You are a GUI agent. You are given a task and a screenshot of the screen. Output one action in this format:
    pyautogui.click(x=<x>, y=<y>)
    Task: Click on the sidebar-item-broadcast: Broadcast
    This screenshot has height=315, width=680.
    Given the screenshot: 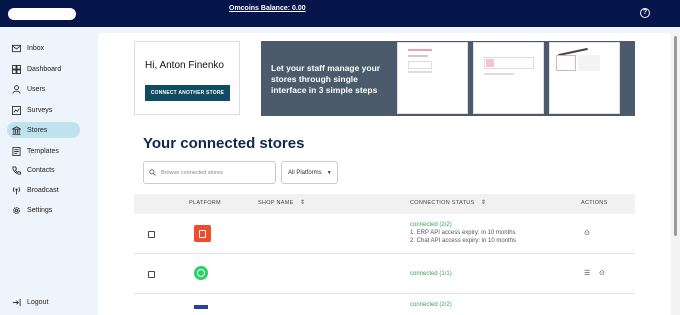 What is the action you would take?
    pyautogui.click(x=43, y=190)
    